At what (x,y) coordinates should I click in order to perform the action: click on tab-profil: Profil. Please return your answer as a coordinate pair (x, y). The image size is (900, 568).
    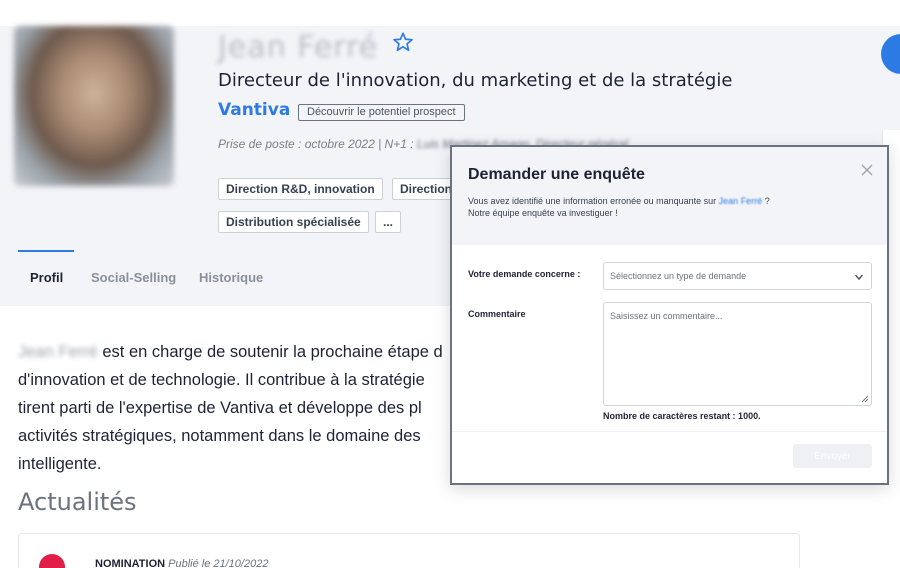
    Looking at the image, I should click on (46, 277).